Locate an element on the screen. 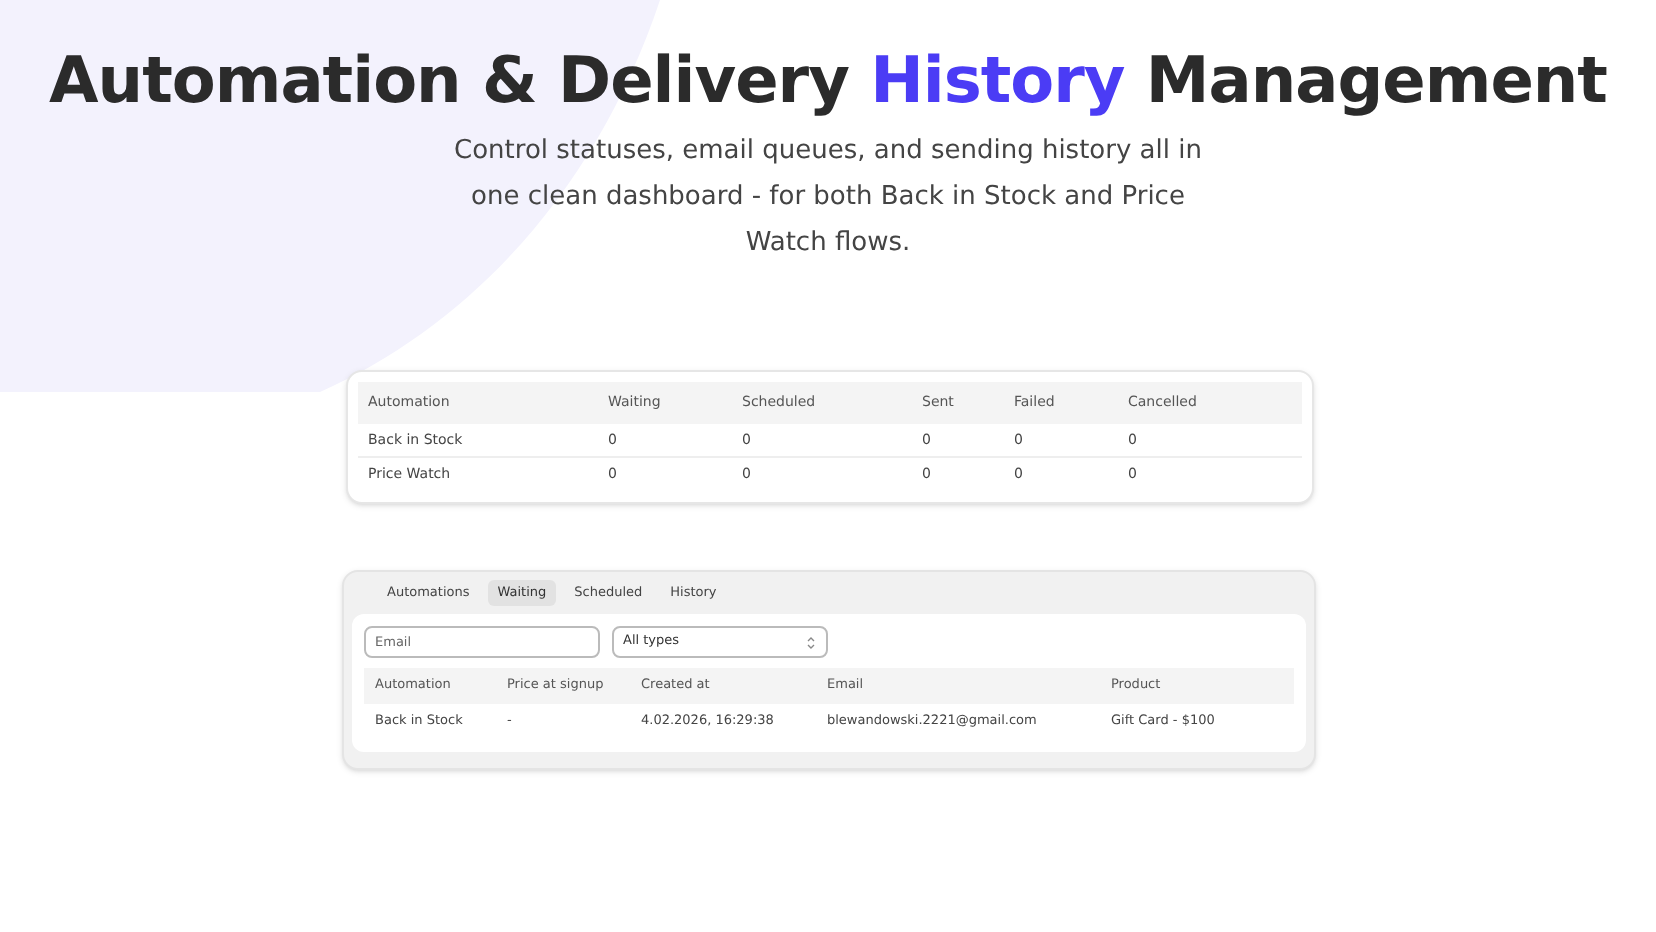 This screenshot has height=932, width=1656. page-subtitle: Control statuses, email queues, and sending history all in one clean dashboard - for both Back in Stock and Price Watch flows. is located at coordinates (828, 198).